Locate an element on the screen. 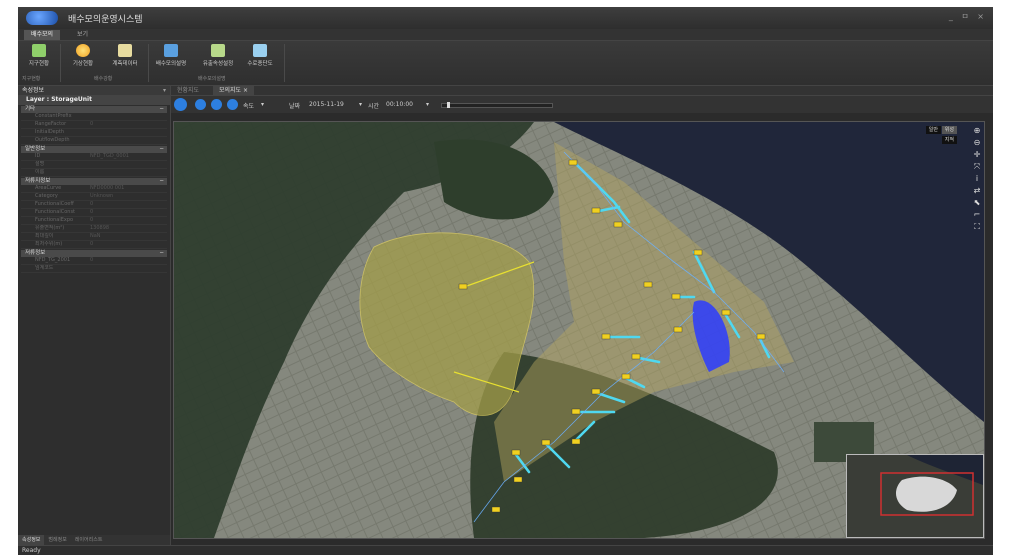 The width and height of the screenshot is (1018, 560). property-value: NaN is located at coordinates (128, 236).